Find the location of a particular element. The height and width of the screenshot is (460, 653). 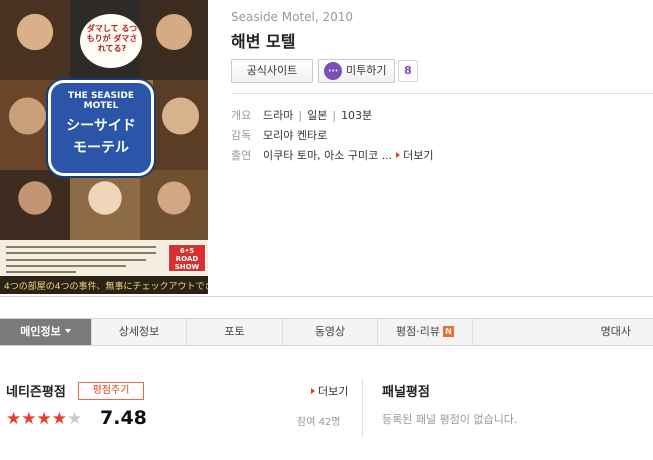

poster-speech-text: ダマして るつもりが ダマされてる? is located at coordinates (112, 38).